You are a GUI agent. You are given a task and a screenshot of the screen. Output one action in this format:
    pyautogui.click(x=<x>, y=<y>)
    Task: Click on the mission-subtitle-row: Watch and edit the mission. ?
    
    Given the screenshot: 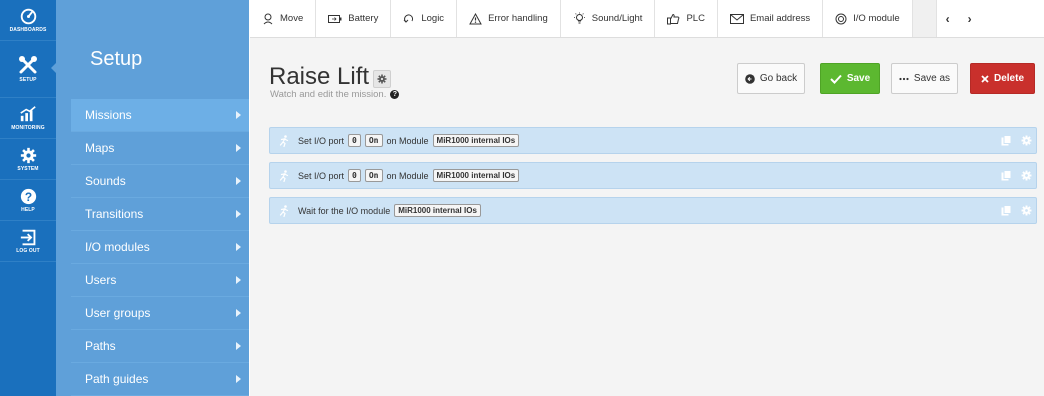 What is the action you would take?
    pyautogui.click(x=335, y=94)
    